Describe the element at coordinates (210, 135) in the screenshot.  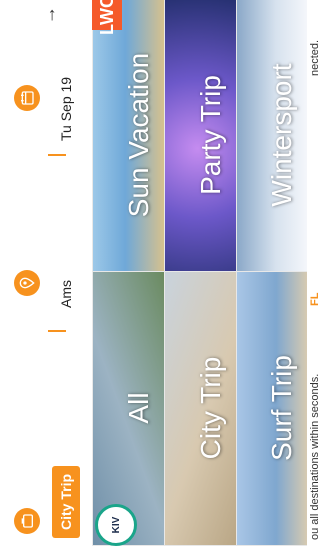
I see `category-label: Party Trip` at that location.